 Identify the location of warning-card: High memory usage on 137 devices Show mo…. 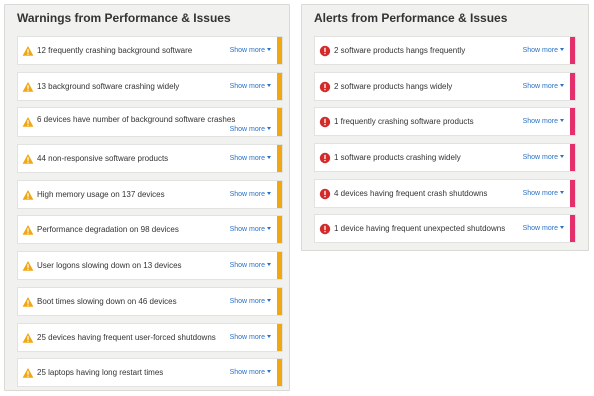
(150, 194).